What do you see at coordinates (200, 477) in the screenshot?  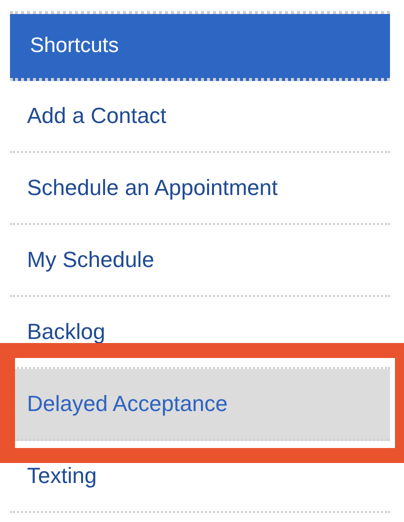 I see `shortcut-link: Texting` at bounding box center [200, 477].